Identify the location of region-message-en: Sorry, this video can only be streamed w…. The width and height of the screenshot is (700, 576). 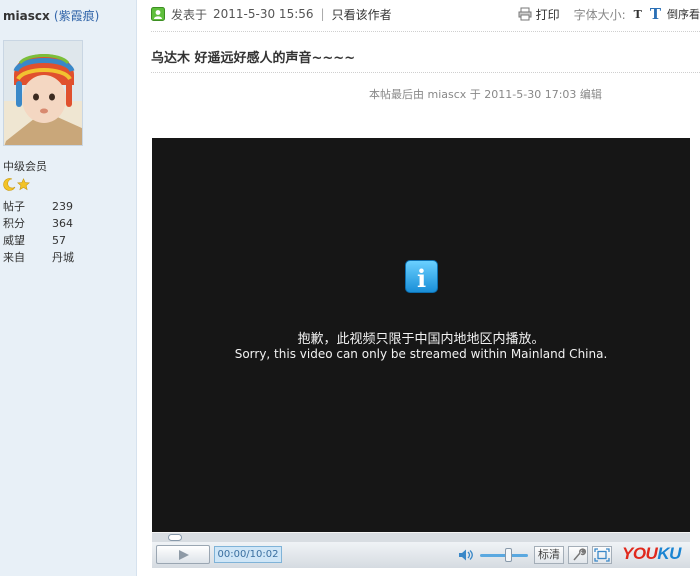
(421, 354).